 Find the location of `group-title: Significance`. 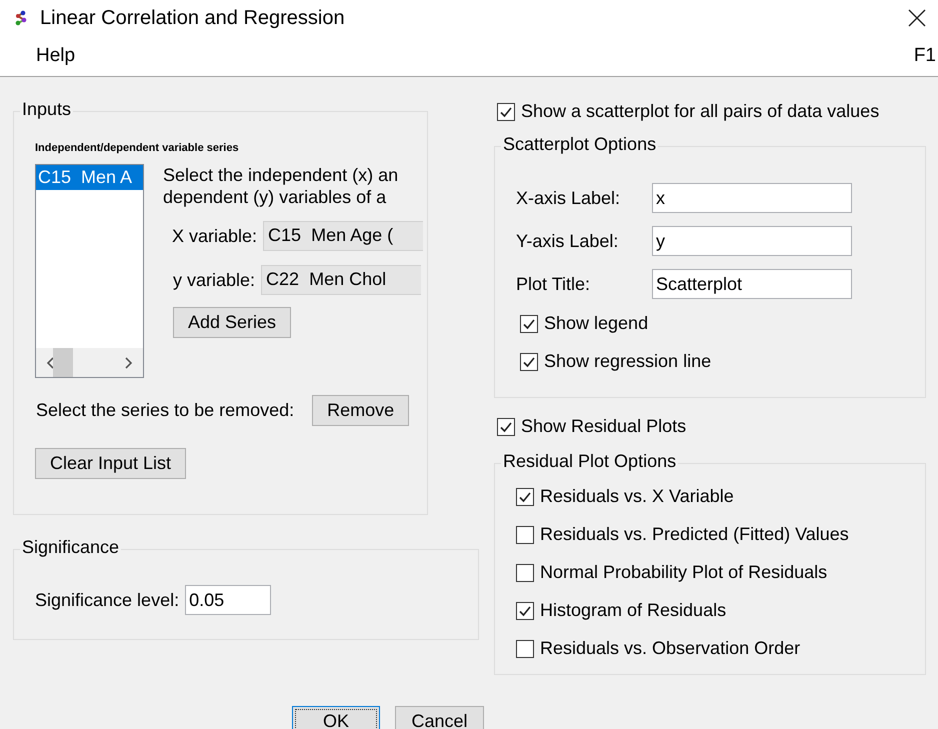

group-title: Significance is located at coordinates (71, 547).